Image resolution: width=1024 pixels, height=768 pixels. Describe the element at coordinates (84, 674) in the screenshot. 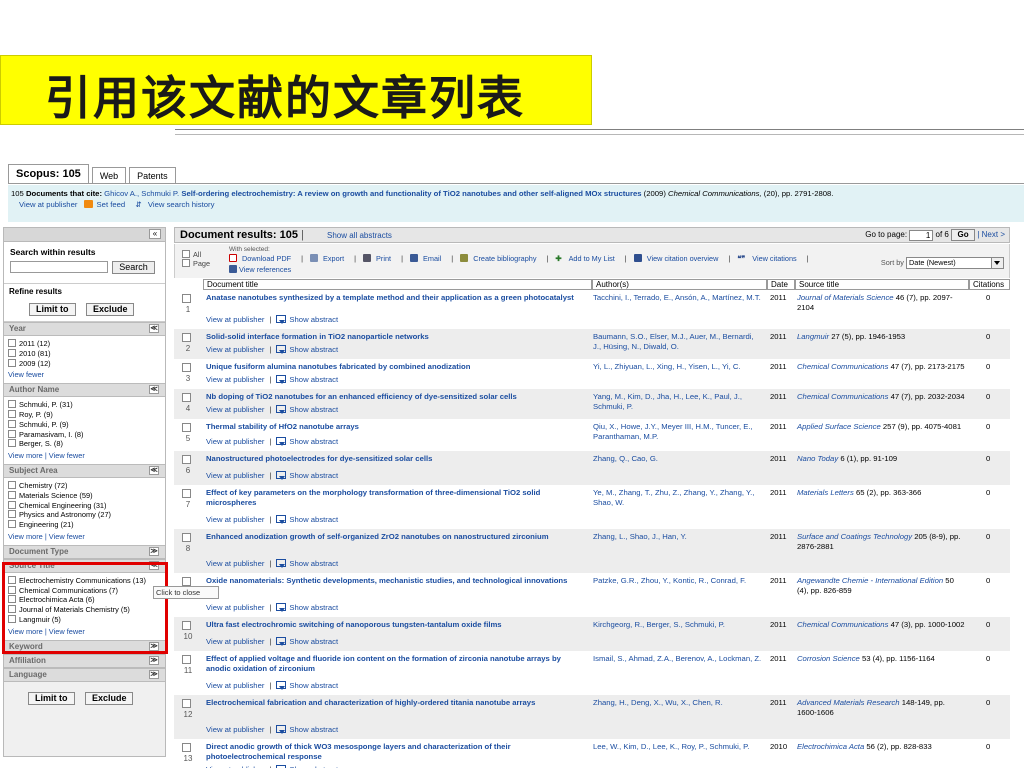

I see `facet-header-language: Language ≫` at that location.